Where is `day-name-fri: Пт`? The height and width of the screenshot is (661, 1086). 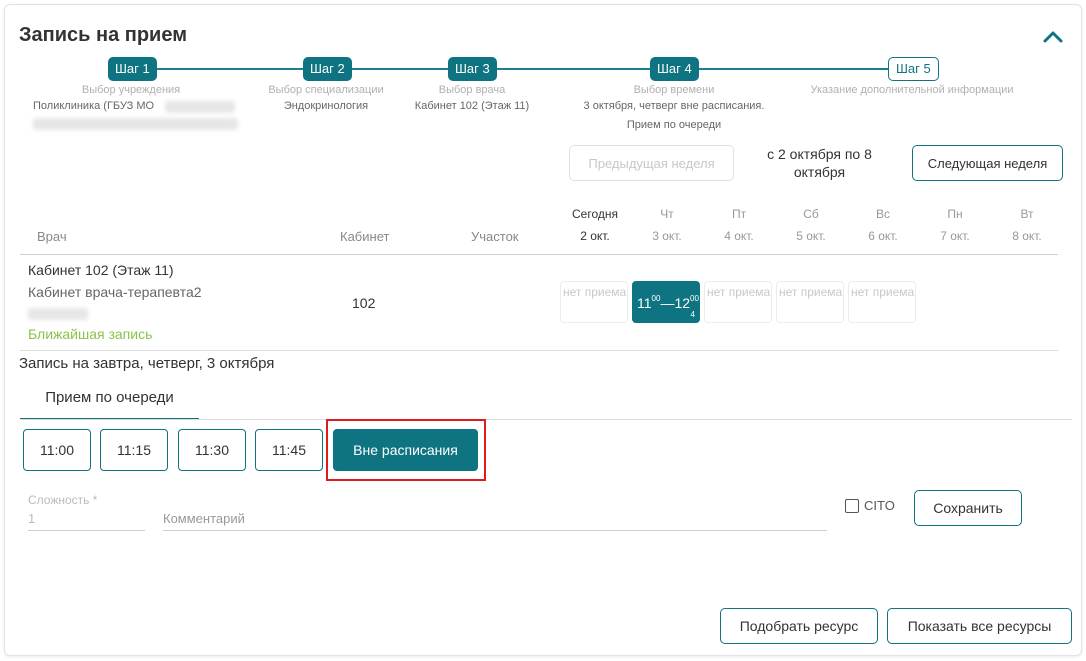 day-name-fri: Пт is located at coordinates (739, 214).